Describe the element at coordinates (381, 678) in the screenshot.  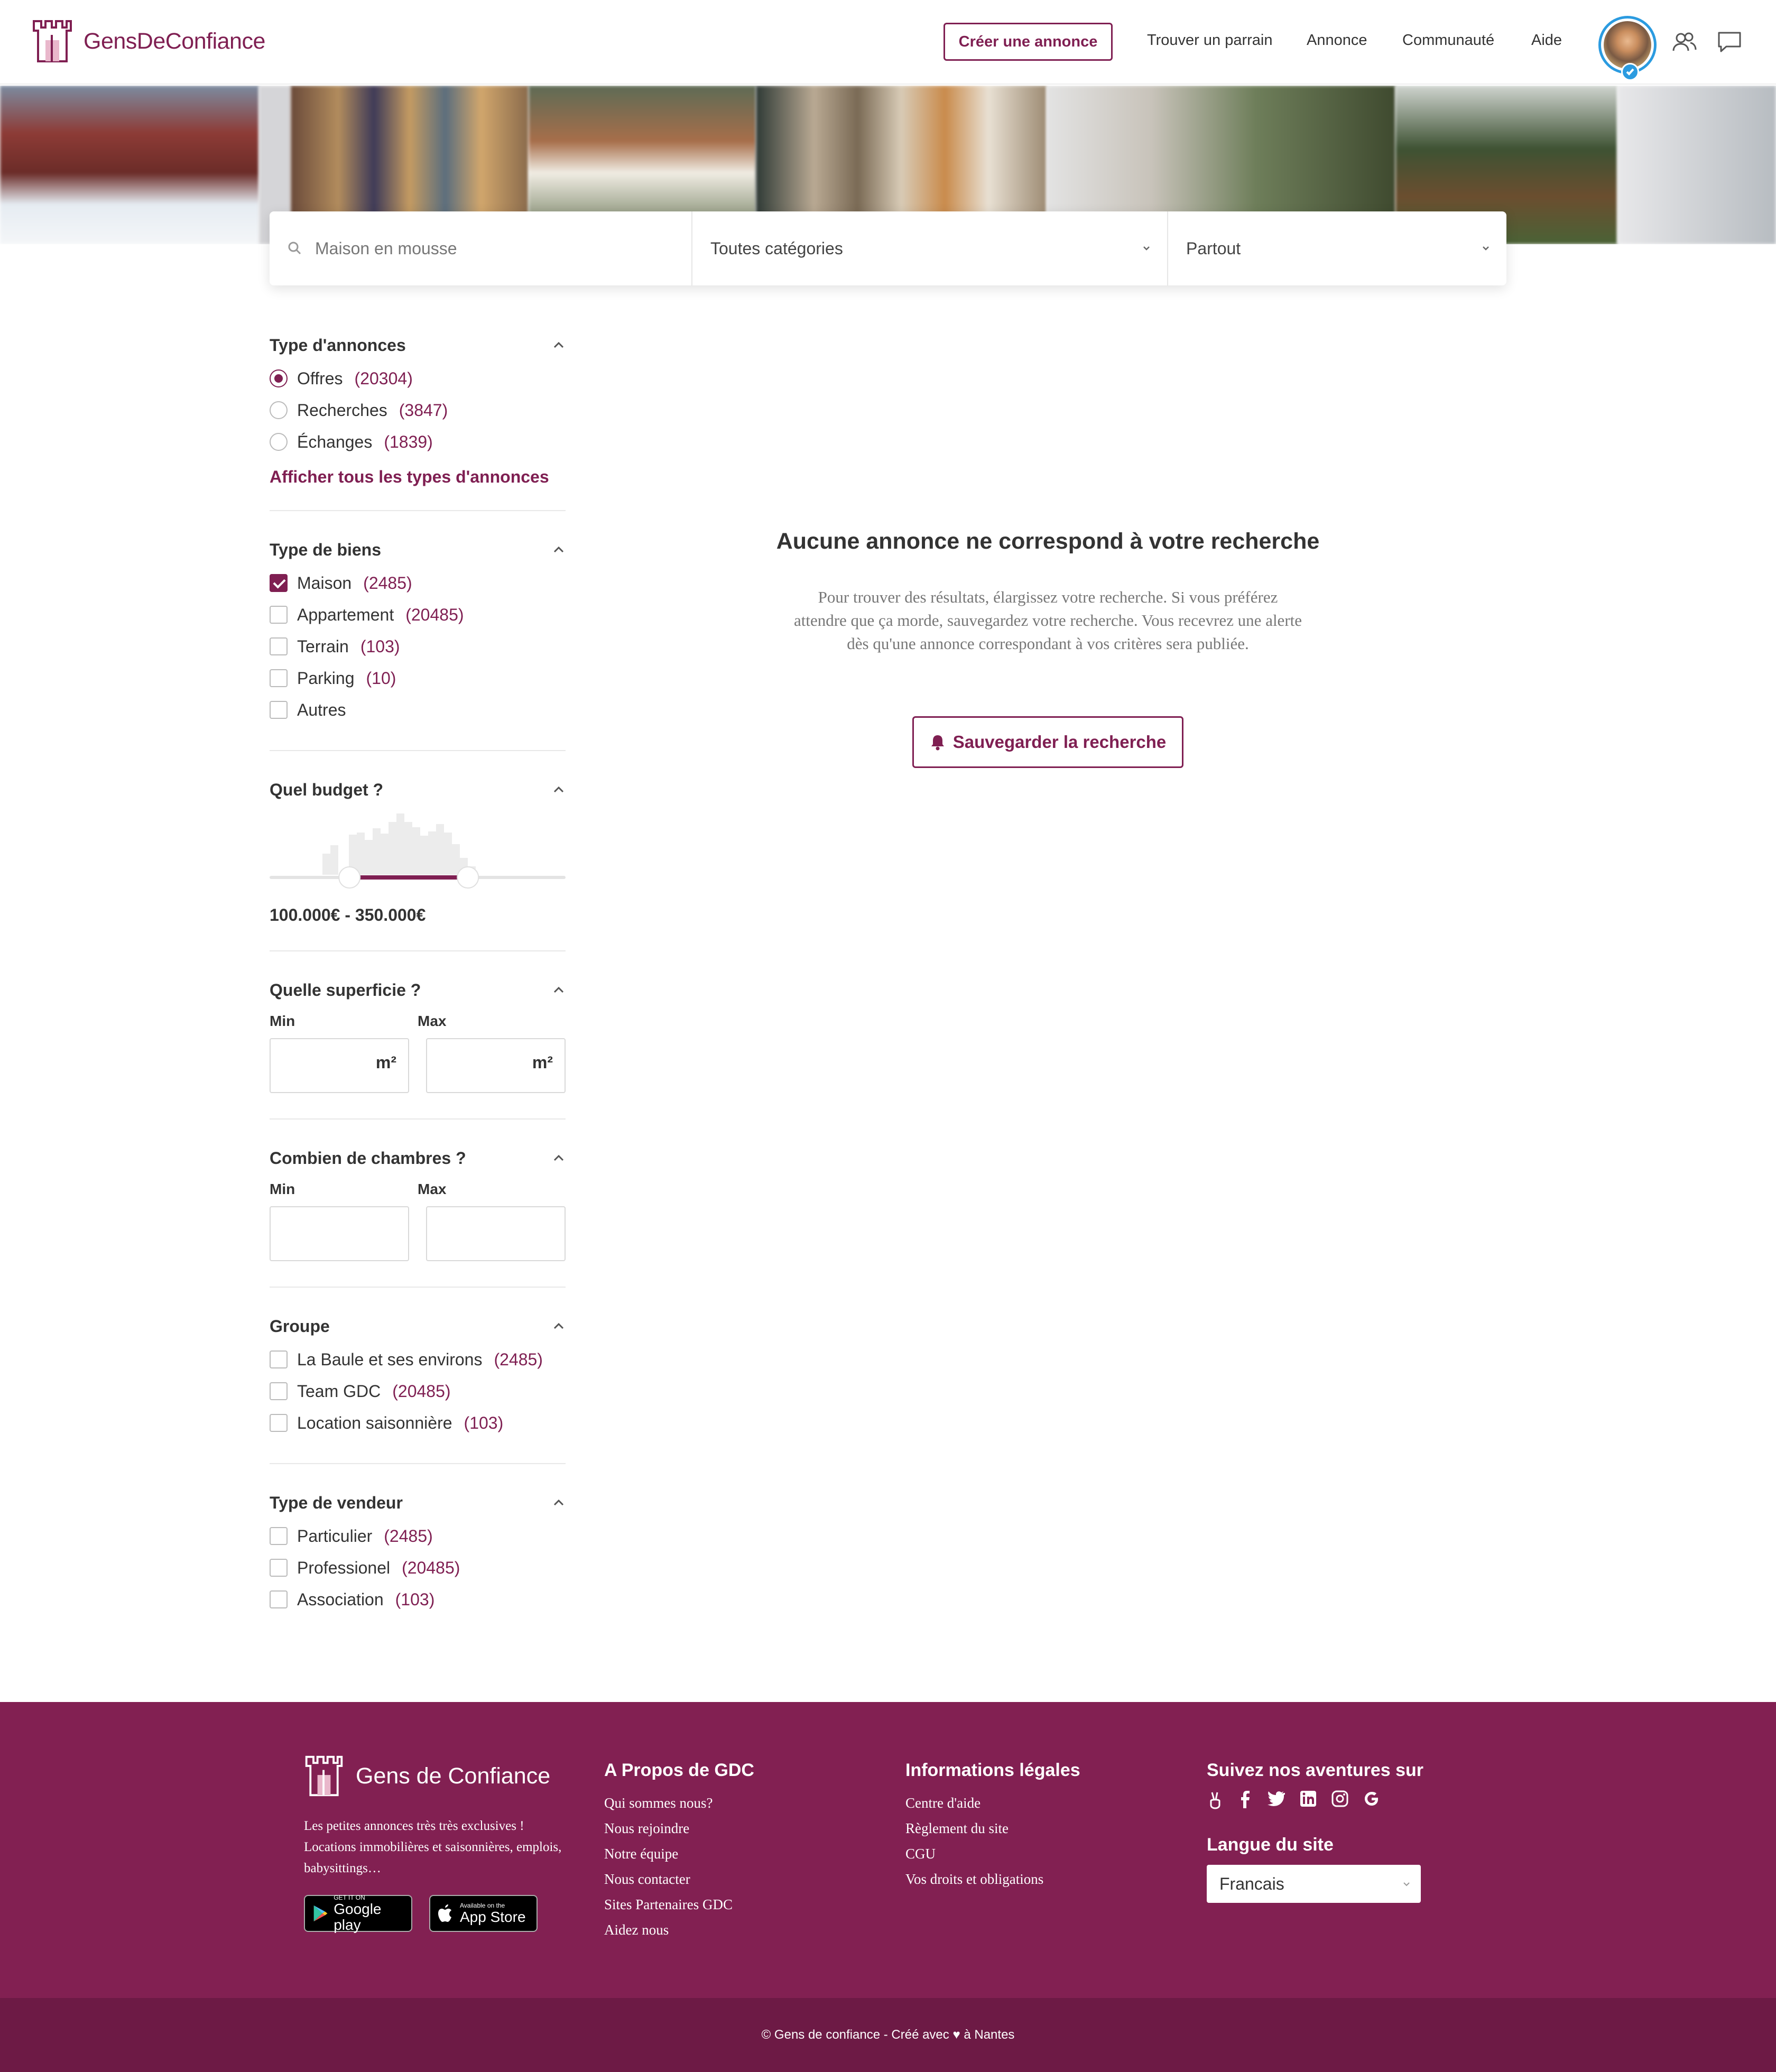
I see `option-count: (10)` at that location.